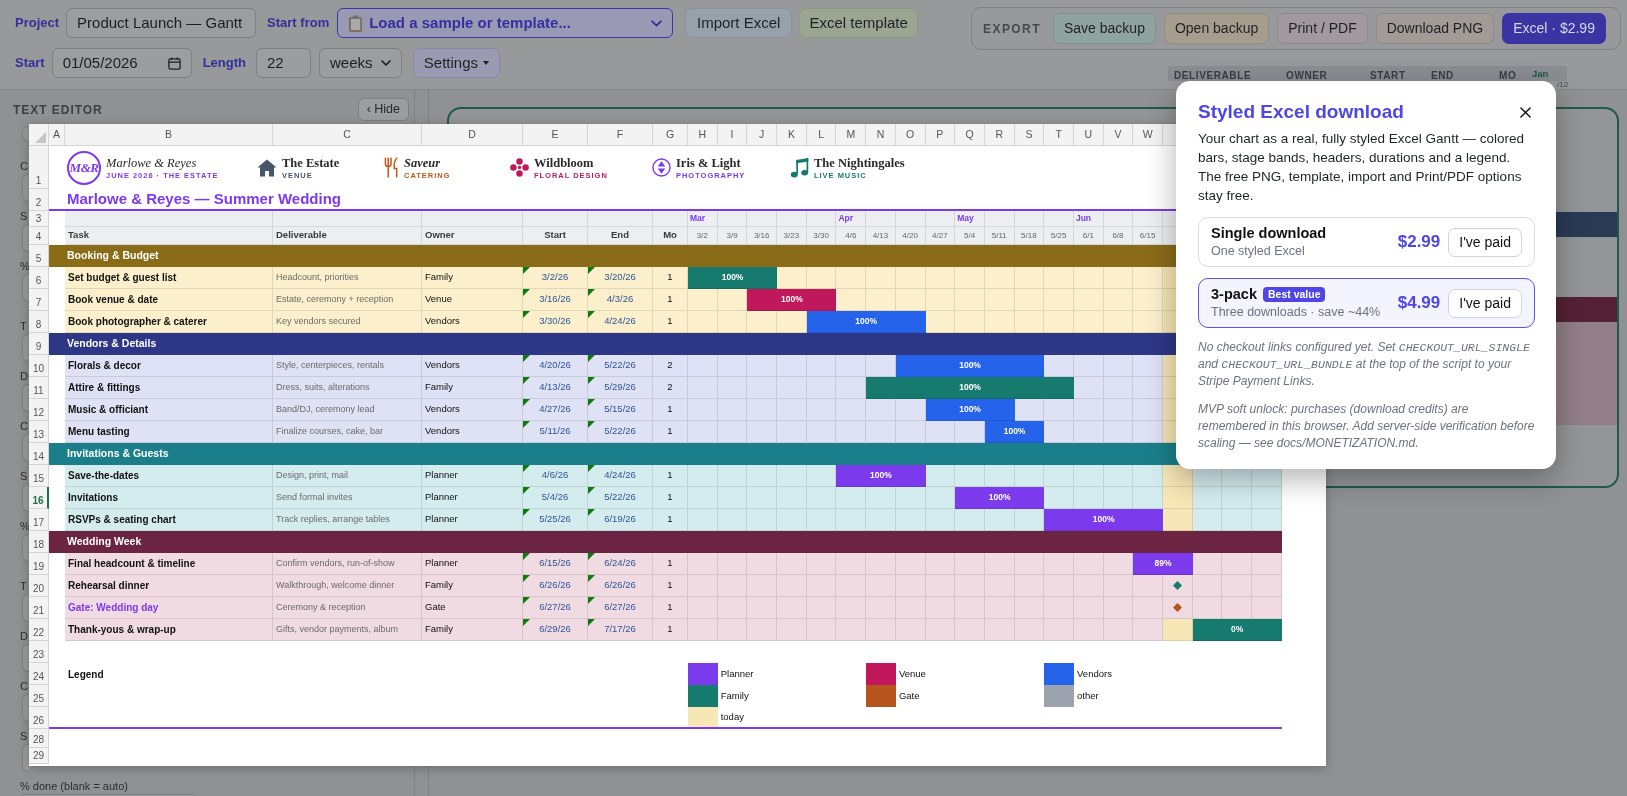 The image size is (1627, 796). Describe the element at coordinates (39, 718) in the screenshot. I see `row-number: 26` at that location.